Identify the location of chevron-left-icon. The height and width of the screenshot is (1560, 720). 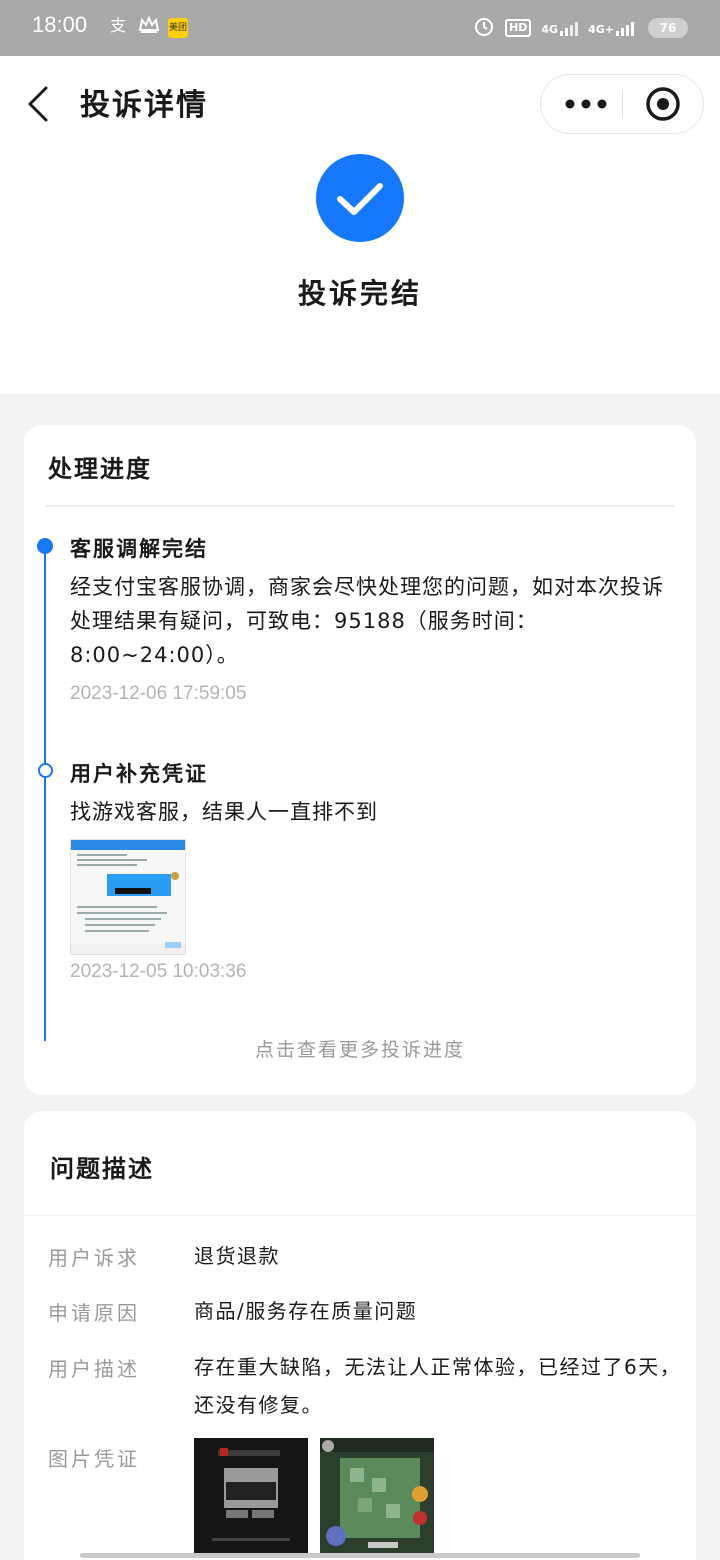
(38, 104).